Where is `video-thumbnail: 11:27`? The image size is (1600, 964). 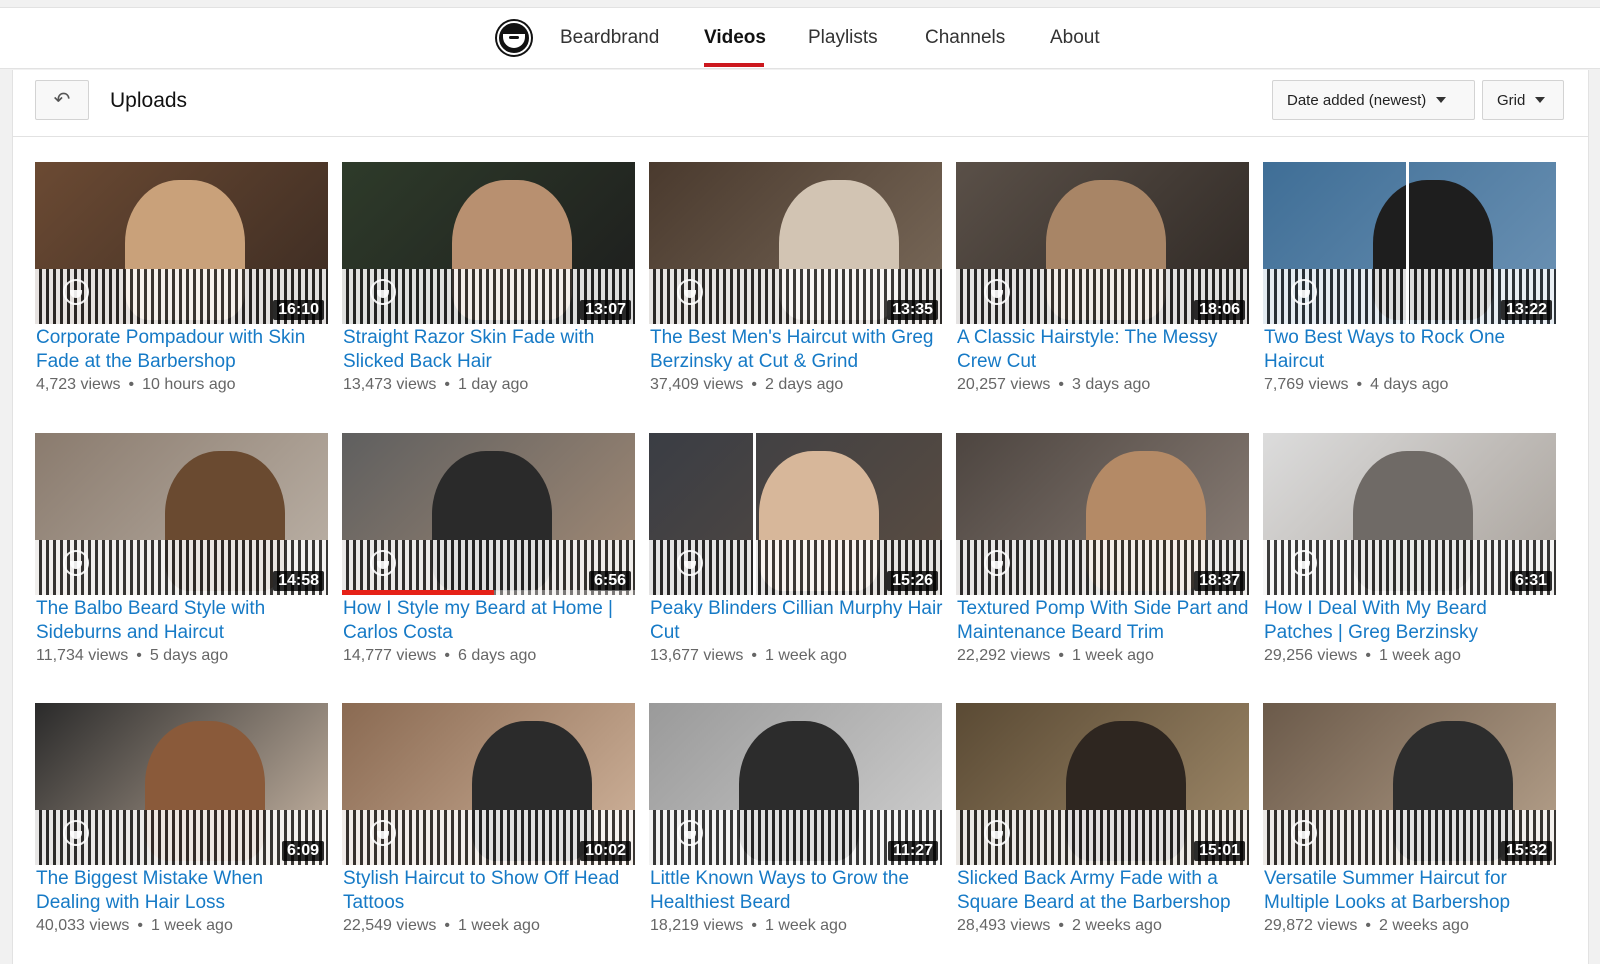
video-thumbnail: 11:27 is located at coordinates (795, 784).